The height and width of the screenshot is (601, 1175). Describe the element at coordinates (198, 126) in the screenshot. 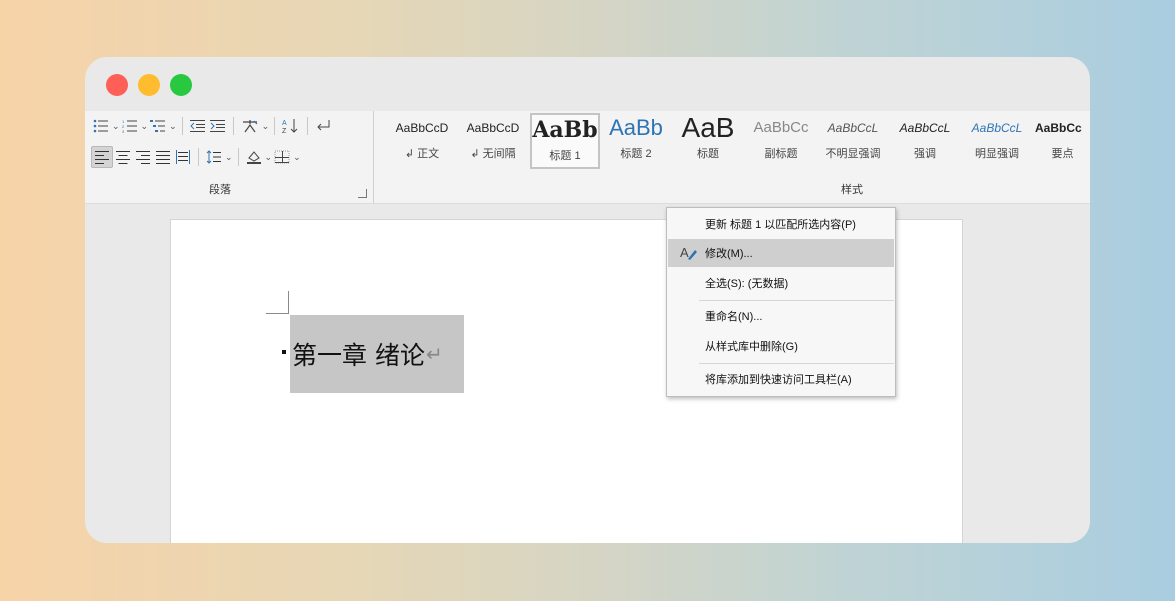

I see `decrease-indent-icon` at that location.